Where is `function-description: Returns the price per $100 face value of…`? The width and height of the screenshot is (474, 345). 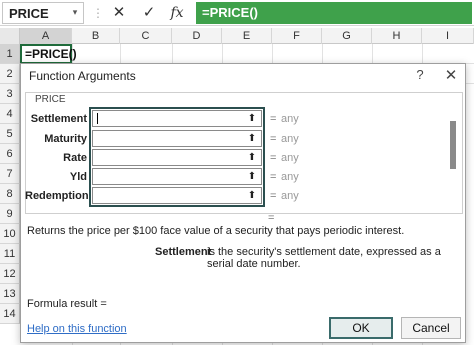
function-description: Returns the price per $100 face value of… is located at coordinates (216, 231).